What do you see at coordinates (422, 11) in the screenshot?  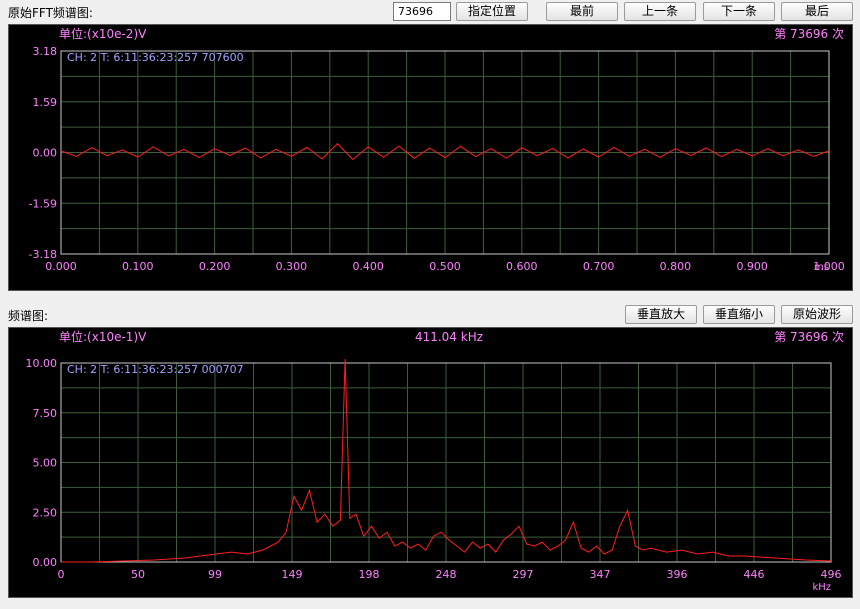 I see `record-number-input` at bounding box center [422, 11].